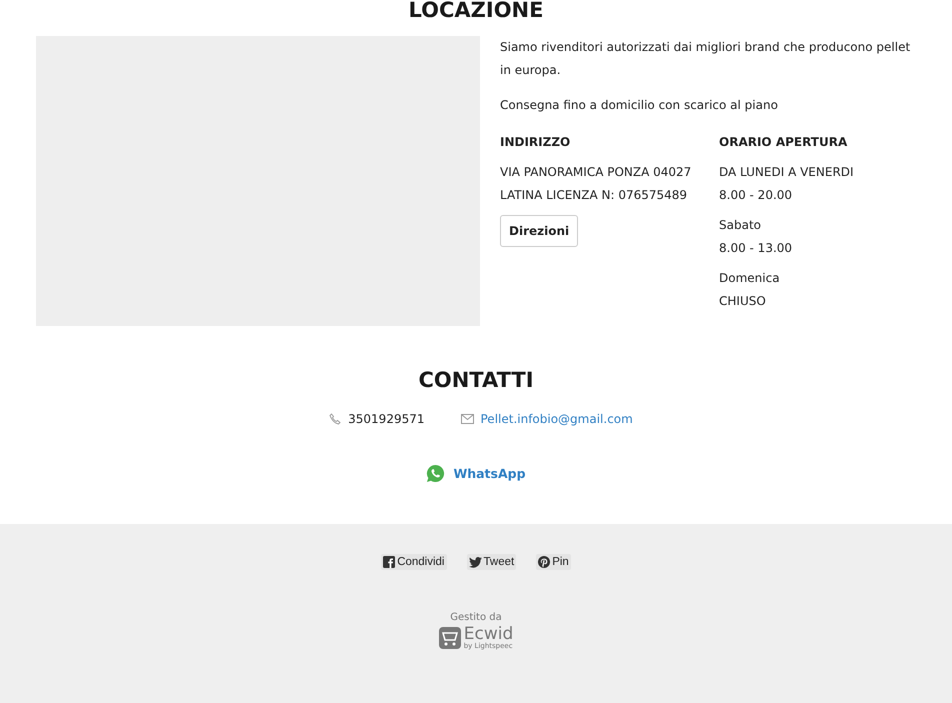 This screenshot has width=952, height=703. I want to click on description-text: Consegna fino a domicilio con scarico al piano, so click(639, 105).